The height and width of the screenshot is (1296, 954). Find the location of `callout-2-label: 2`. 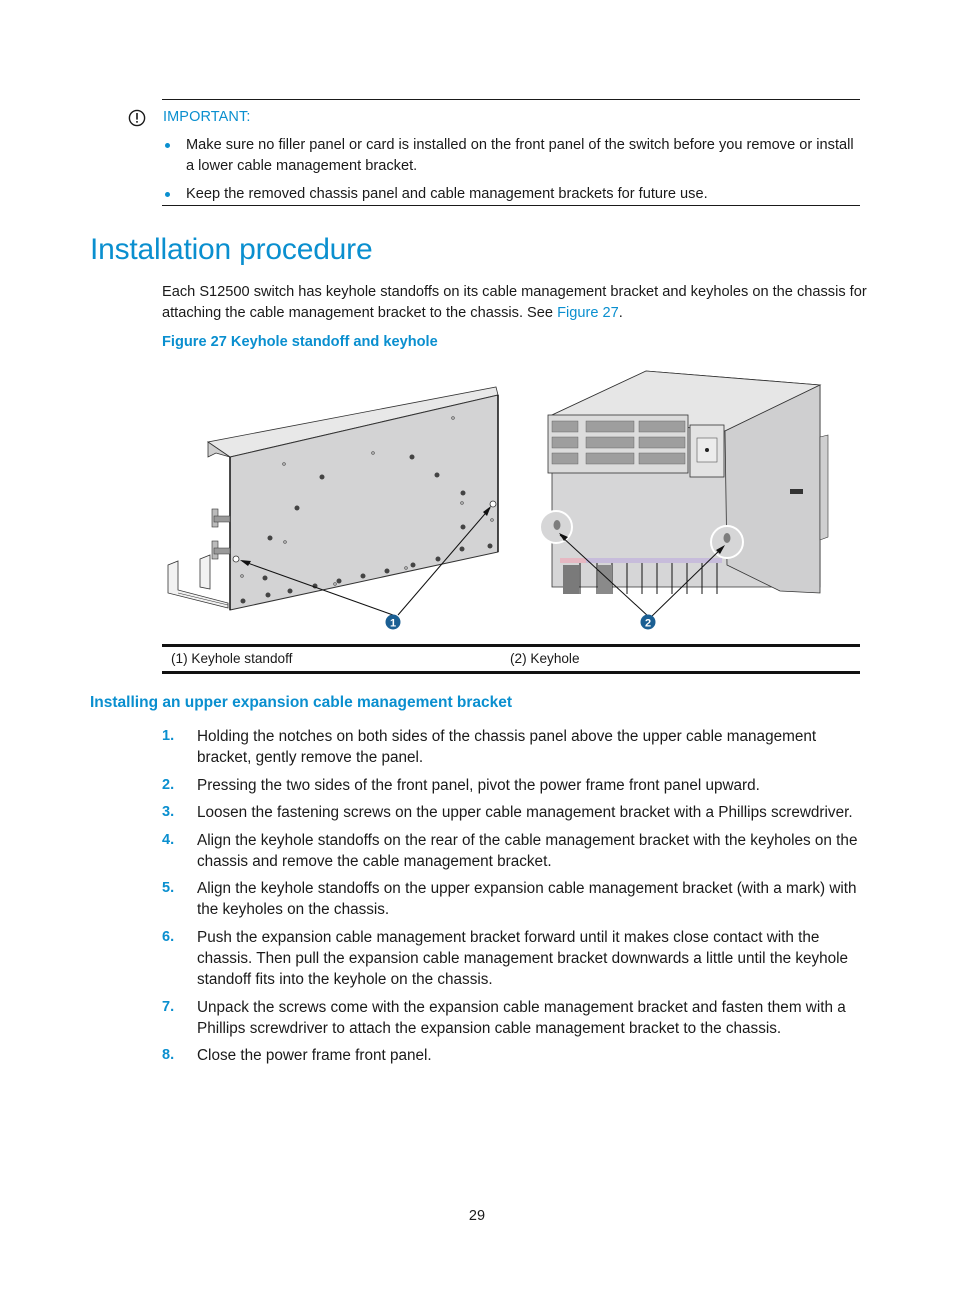

callout-2-label: 2 is located at coordinates (648, 624).